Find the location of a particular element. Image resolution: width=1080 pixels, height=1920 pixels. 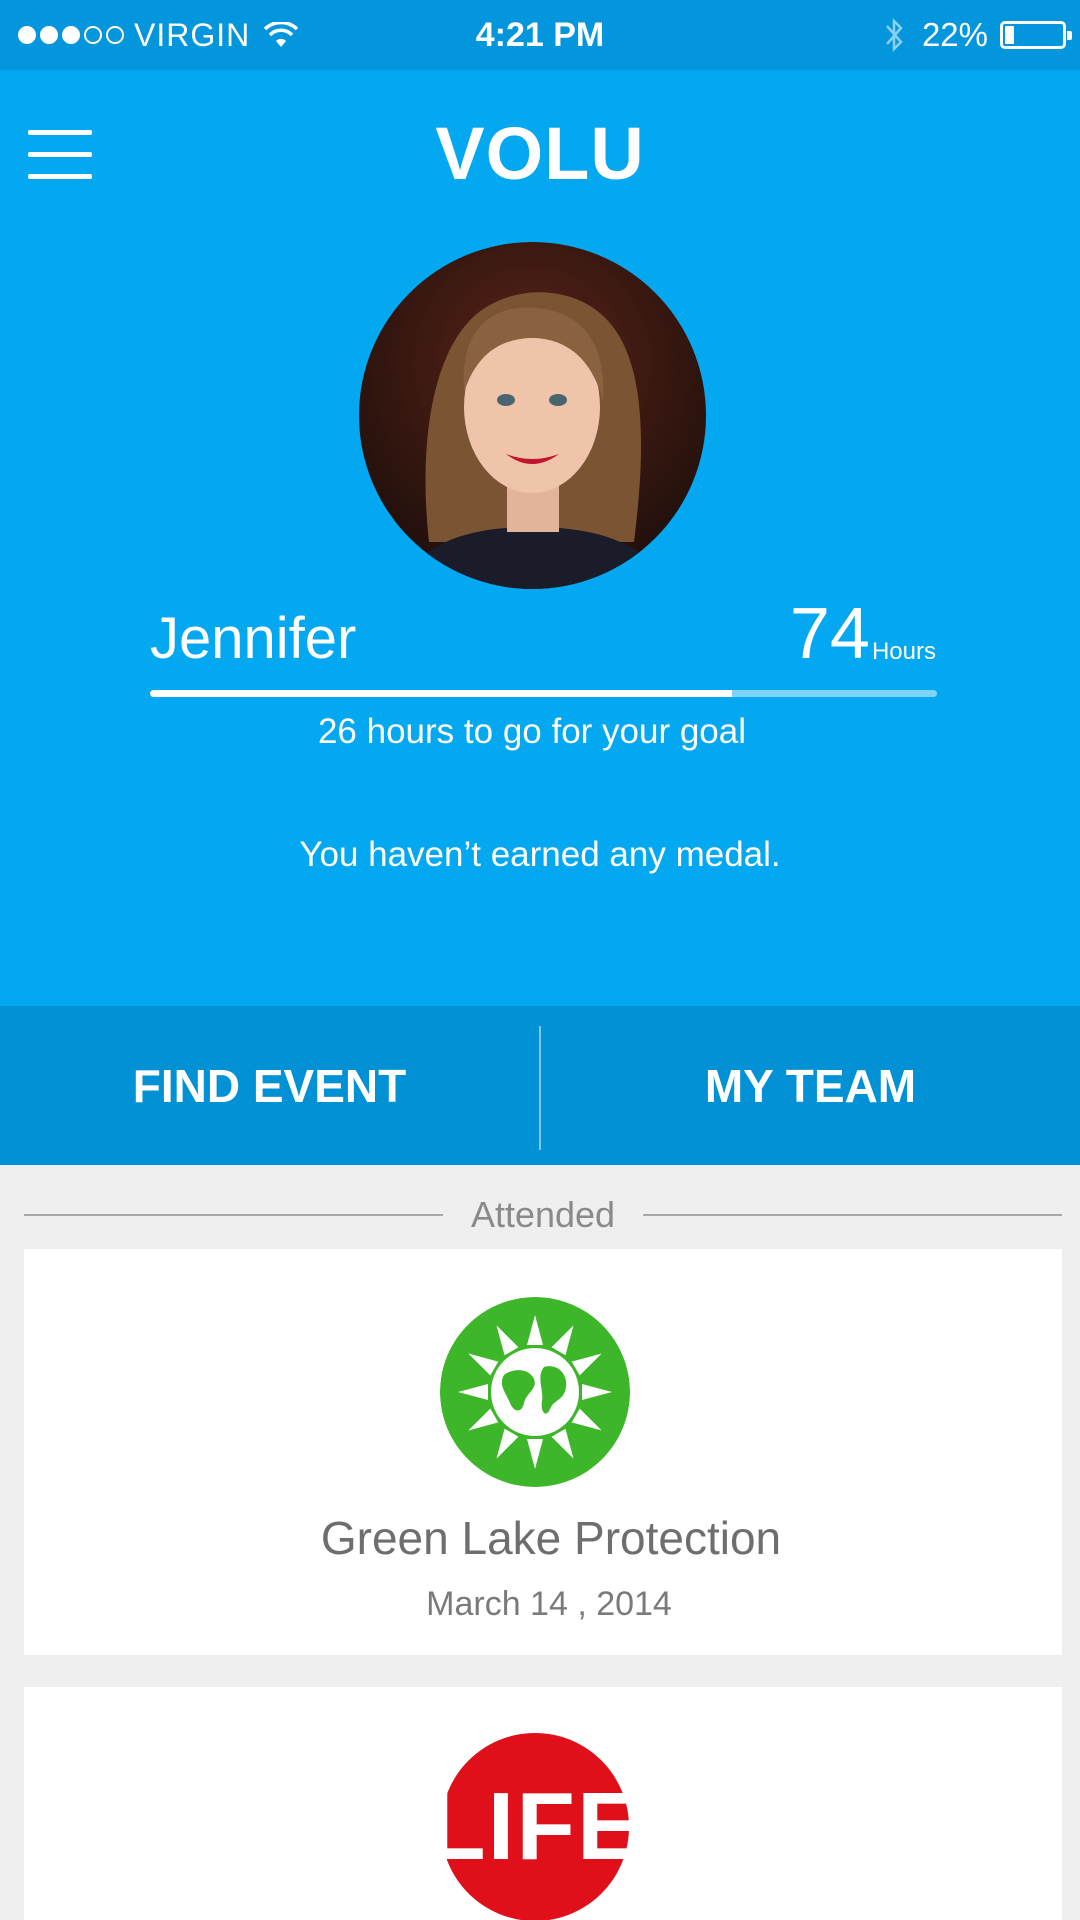

user-name: Jennifer is located at coordinates (253, 638).